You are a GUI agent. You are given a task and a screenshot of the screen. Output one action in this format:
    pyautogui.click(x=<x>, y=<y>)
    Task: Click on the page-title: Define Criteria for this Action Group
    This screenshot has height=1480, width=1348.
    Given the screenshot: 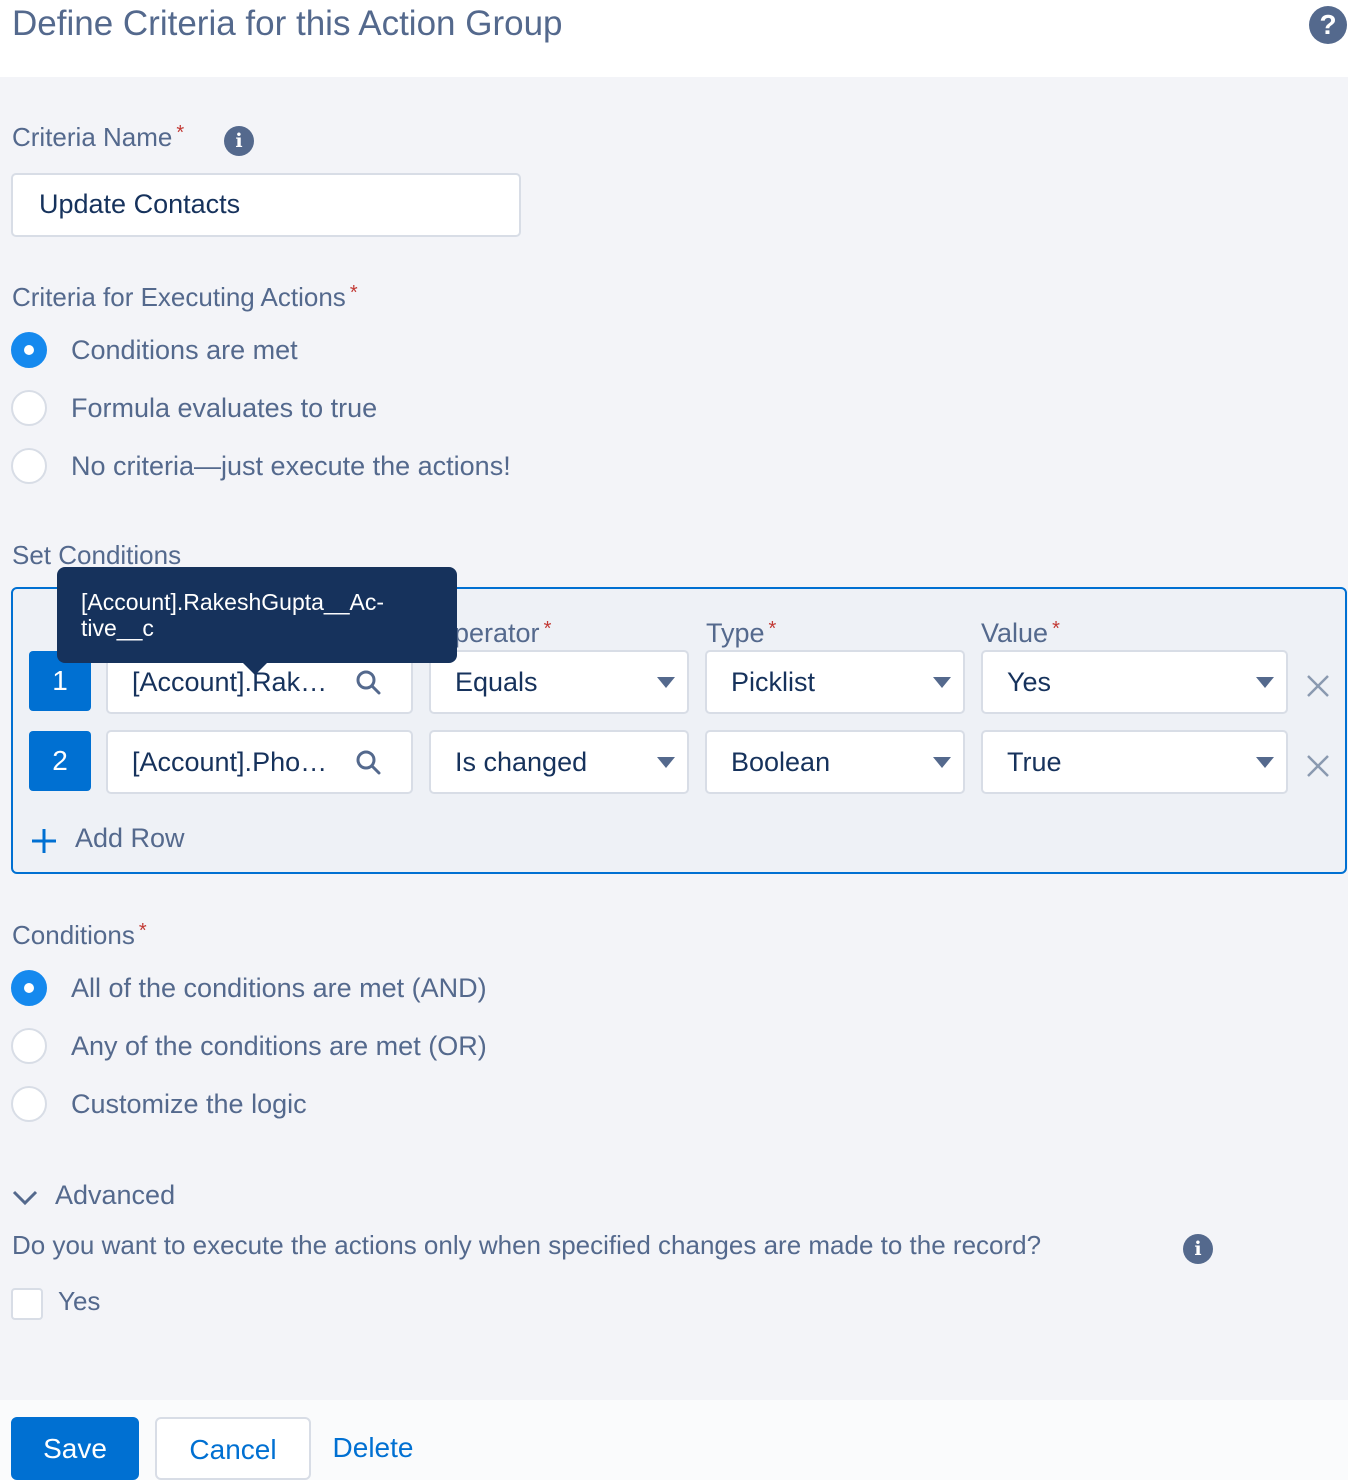 What is the action you would take?
    pyautogui.click(x=287, y=23)
    